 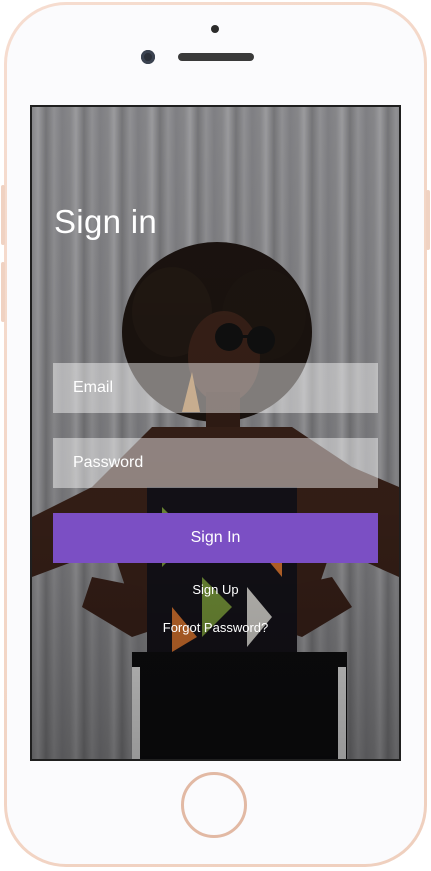 I want to click on email-input, so click(x=215, y=388).